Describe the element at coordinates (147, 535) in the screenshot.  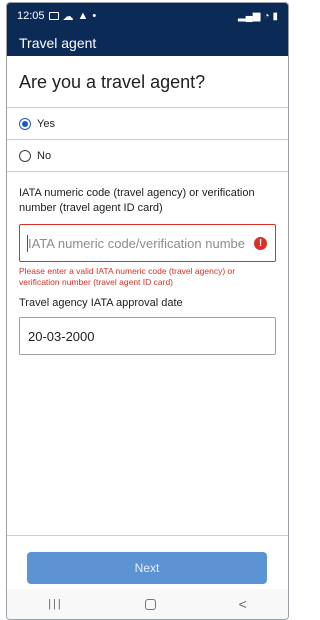
I see `footer-divider` at that location.